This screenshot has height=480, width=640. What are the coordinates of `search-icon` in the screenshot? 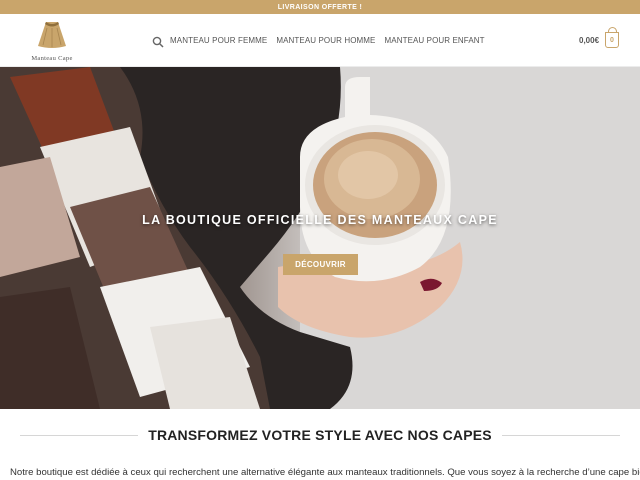 It's located at (158, 41).